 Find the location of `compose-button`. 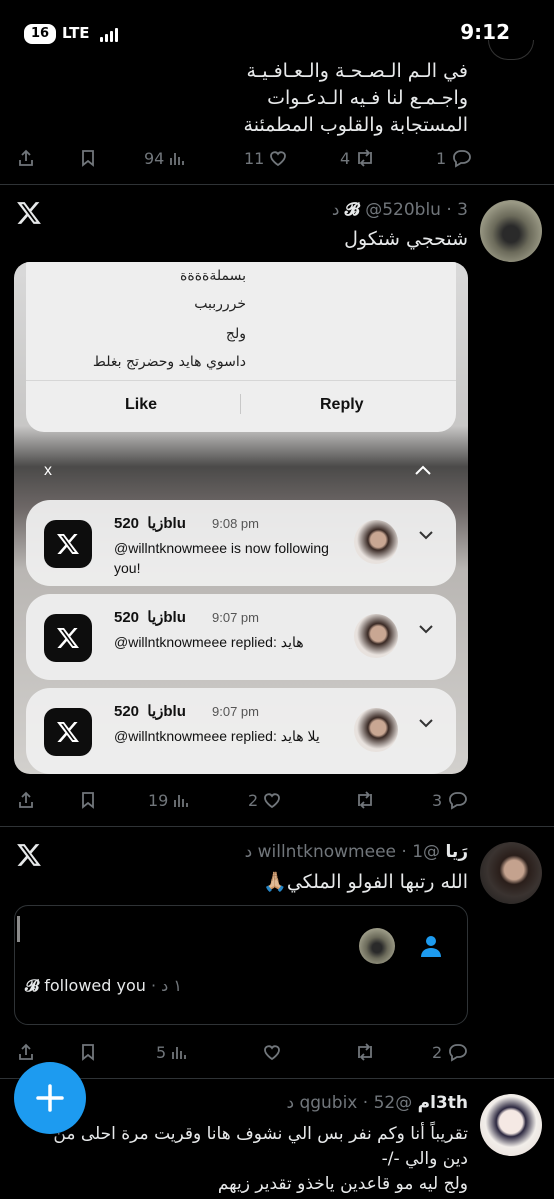

compose-button is located at coordinates (50, 1098).